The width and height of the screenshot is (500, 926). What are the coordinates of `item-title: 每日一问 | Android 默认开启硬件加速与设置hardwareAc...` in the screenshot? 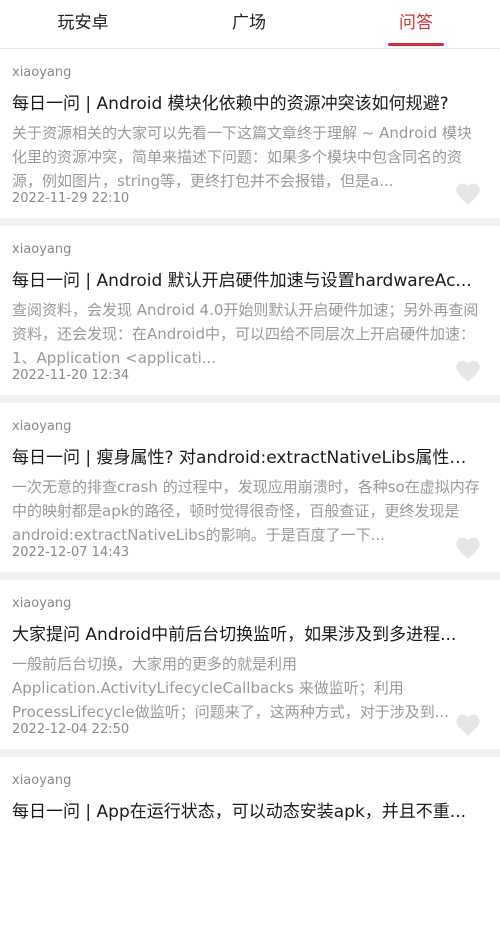 It's located at (242, 281).